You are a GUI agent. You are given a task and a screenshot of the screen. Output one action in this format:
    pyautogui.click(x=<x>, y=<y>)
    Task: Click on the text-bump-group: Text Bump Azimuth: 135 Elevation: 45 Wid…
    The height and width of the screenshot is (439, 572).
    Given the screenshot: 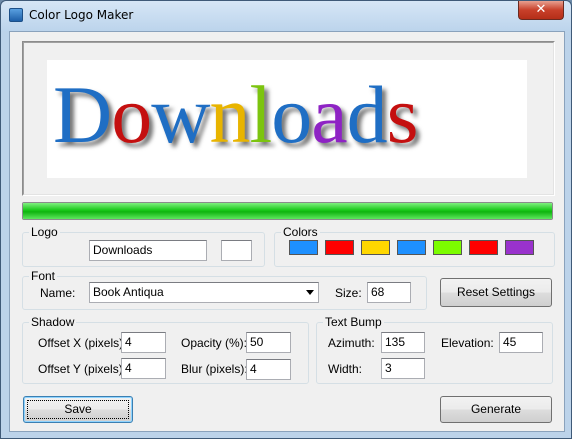 What is the action you would take?
    pyautogui.click(x=434, y=349)
    